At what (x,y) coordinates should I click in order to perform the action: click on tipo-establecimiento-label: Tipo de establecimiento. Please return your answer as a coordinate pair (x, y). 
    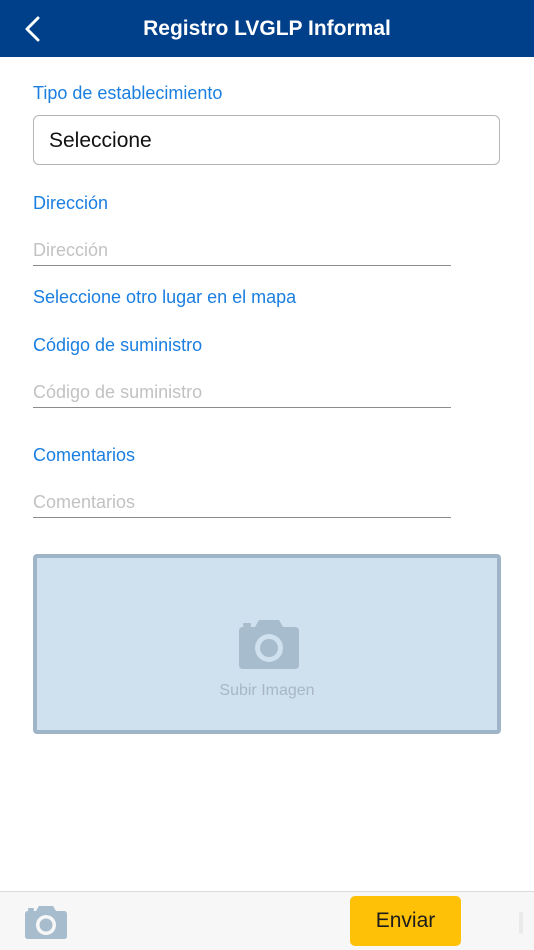
    Looking at the image, I should click on (128, 93).